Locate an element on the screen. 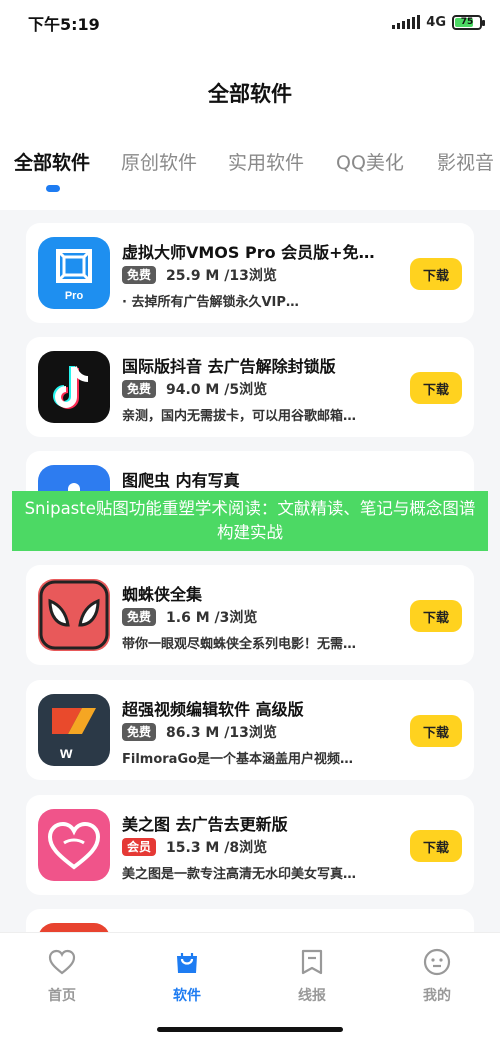  category-tabs: 全部软件 原创软件 实用软件 QQ美化 影视音 is located at coordinates (250, 178).